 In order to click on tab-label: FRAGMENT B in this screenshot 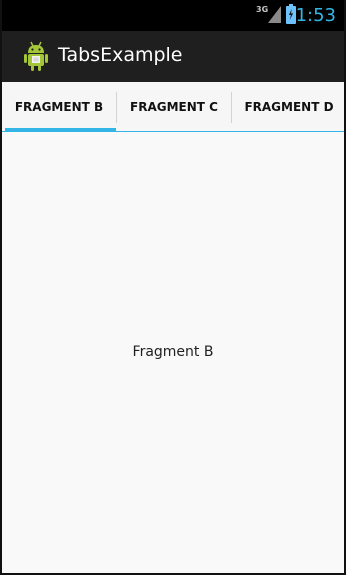, I will do `click(59, 106)`.